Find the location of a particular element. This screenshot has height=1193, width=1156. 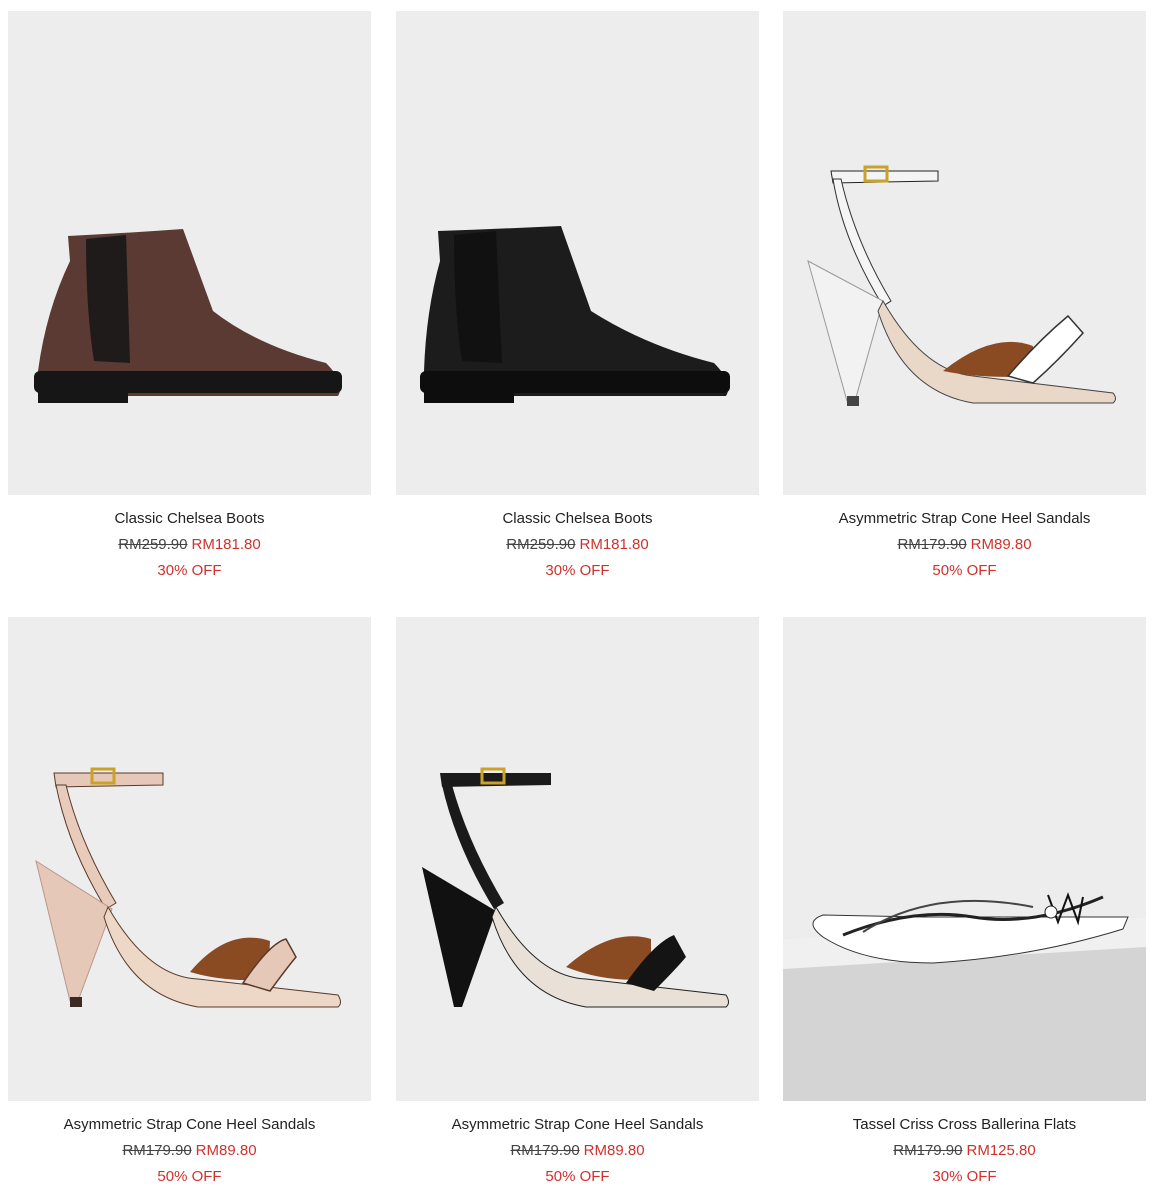

price-row: RM179.90 RM125.80 is located at coordinates (964, 1151).